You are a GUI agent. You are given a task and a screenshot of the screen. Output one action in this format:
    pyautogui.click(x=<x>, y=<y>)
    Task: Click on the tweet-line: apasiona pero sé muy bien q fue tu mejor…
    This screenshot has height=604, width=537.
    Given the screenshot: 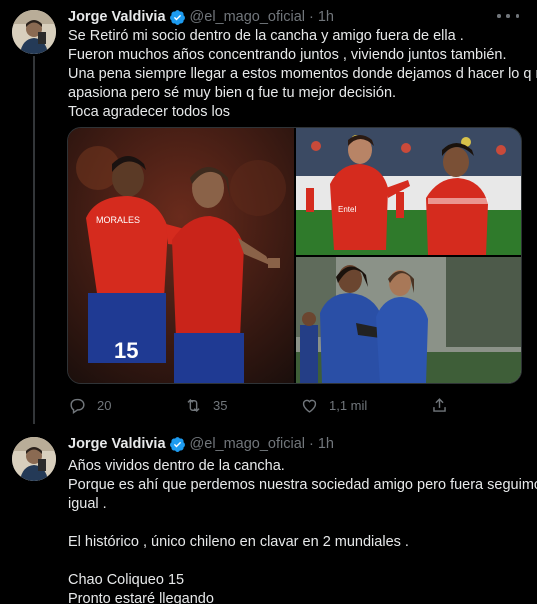 What is the action you would take?
    pyautogui.click(x=232, y=93)
    